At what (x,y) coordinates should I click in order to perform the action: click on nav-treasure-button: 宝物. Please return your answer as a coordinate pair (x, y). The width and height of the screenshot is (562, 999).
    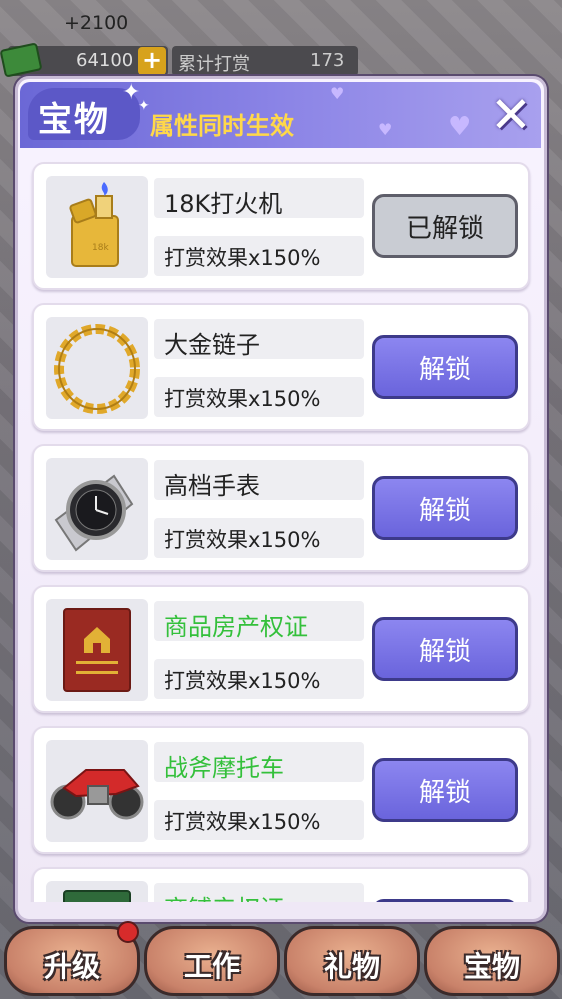
    Looking at the image, I should click on (492, 961).